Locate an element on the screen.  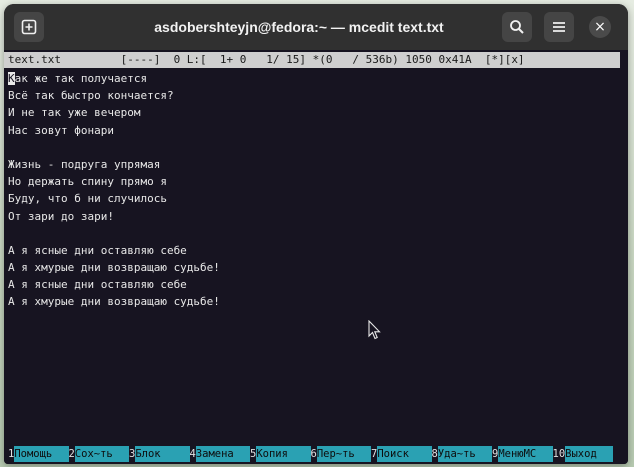
search-button is located at coordinates (517, 27).